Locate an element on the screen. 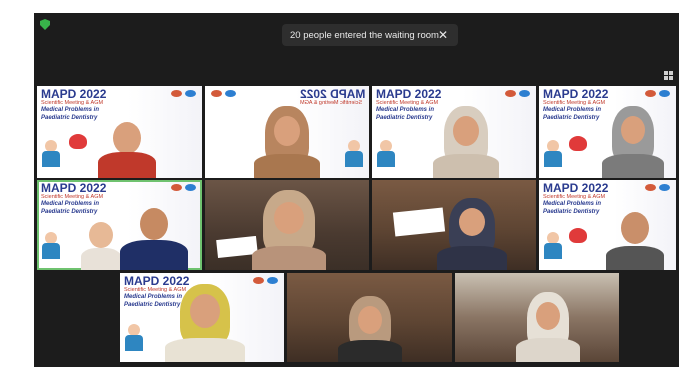  notification-text: 20 people entered the waiting room is located at coordinates (364, 35).